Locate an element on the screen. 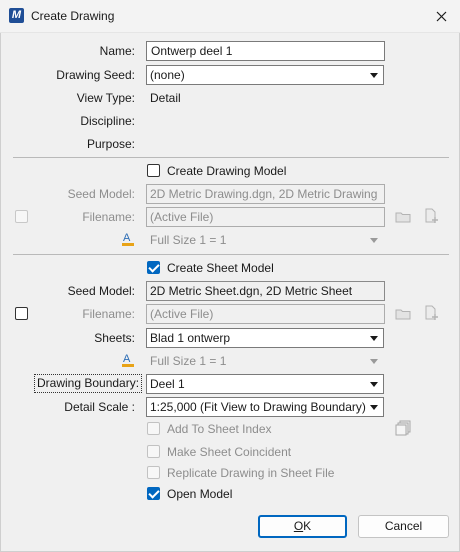  view-type-label: View Type: is located at coordinates (105, 98).